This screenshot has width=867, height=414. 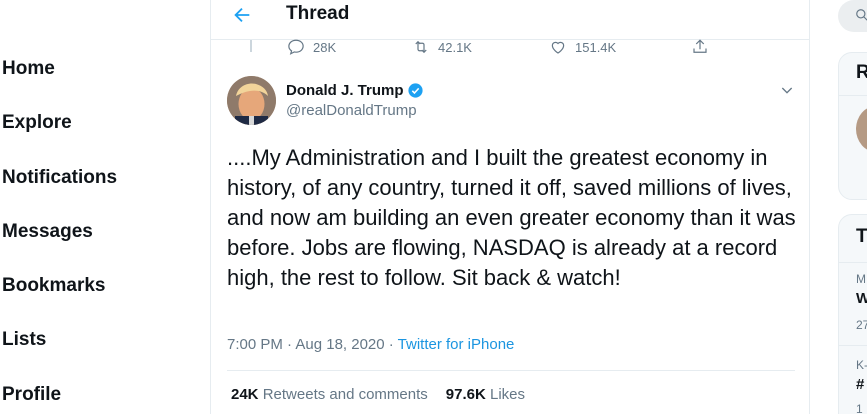 What do you see at coordinates (325, 47) in the screenshot?
I see `reply-count: 28K` at bounding box center [325, 47].